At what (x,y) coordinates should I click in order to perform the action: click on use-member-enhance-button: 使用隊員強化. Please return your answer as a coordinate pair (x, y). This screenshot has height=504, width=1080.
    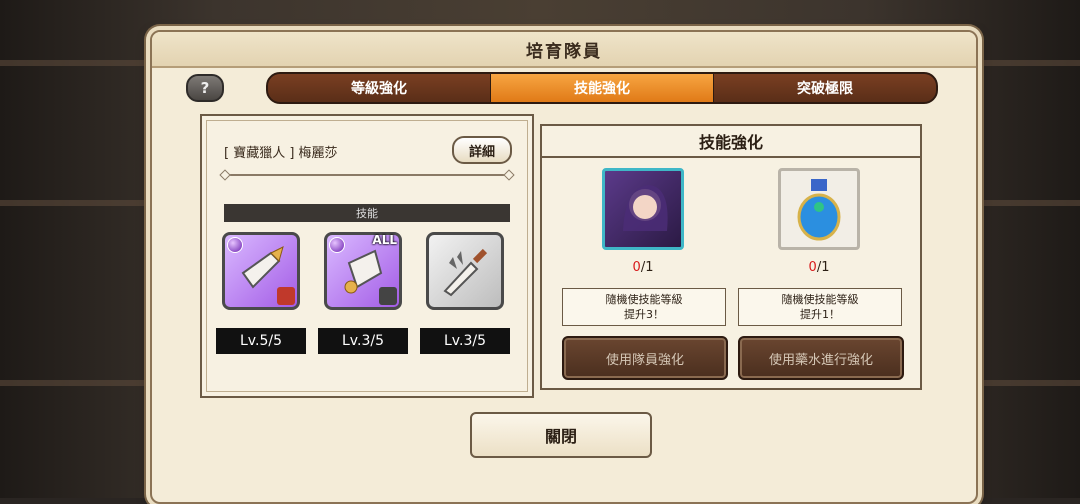
    Looking at the image, I should click on (645, 358).